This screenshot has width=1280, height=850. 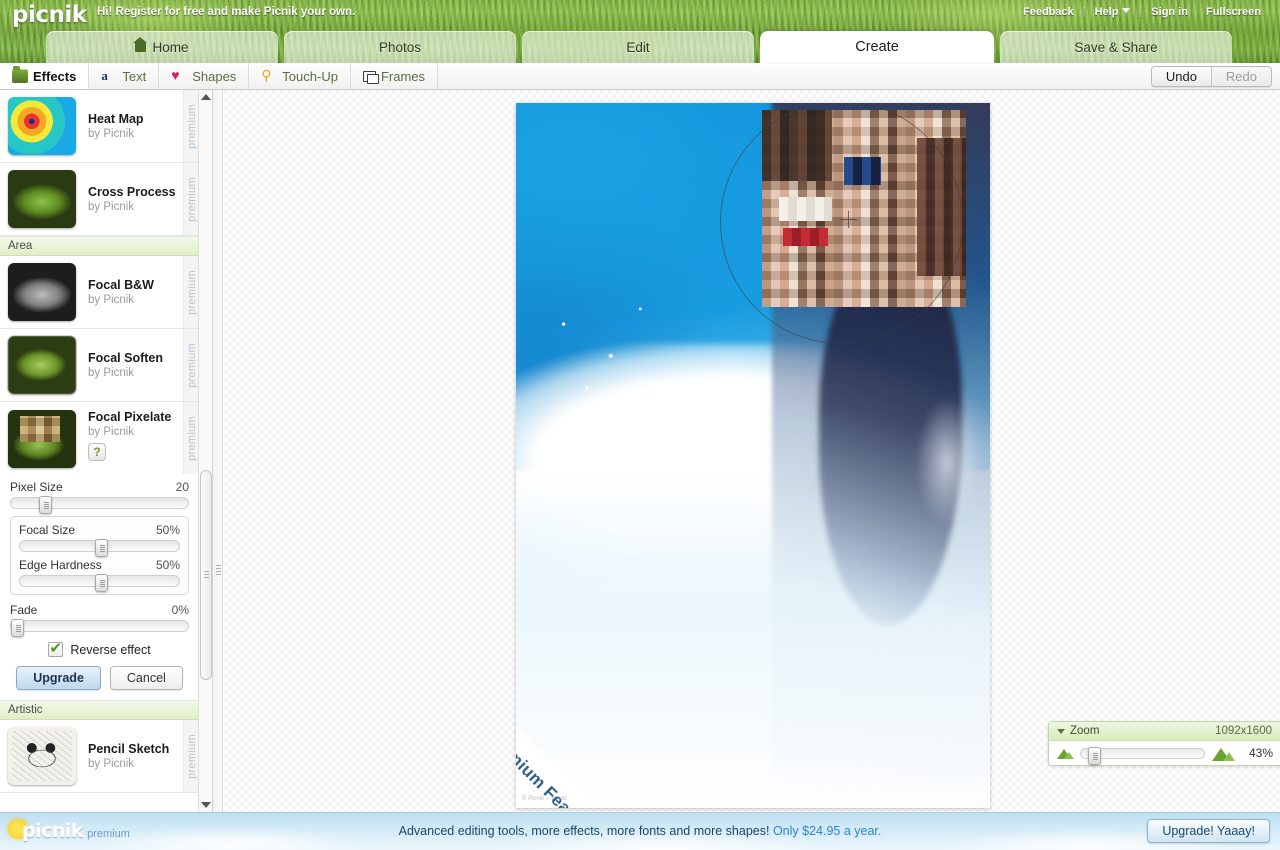 I want to click on cancel-button: Cancel, so click(x=146, y=678).